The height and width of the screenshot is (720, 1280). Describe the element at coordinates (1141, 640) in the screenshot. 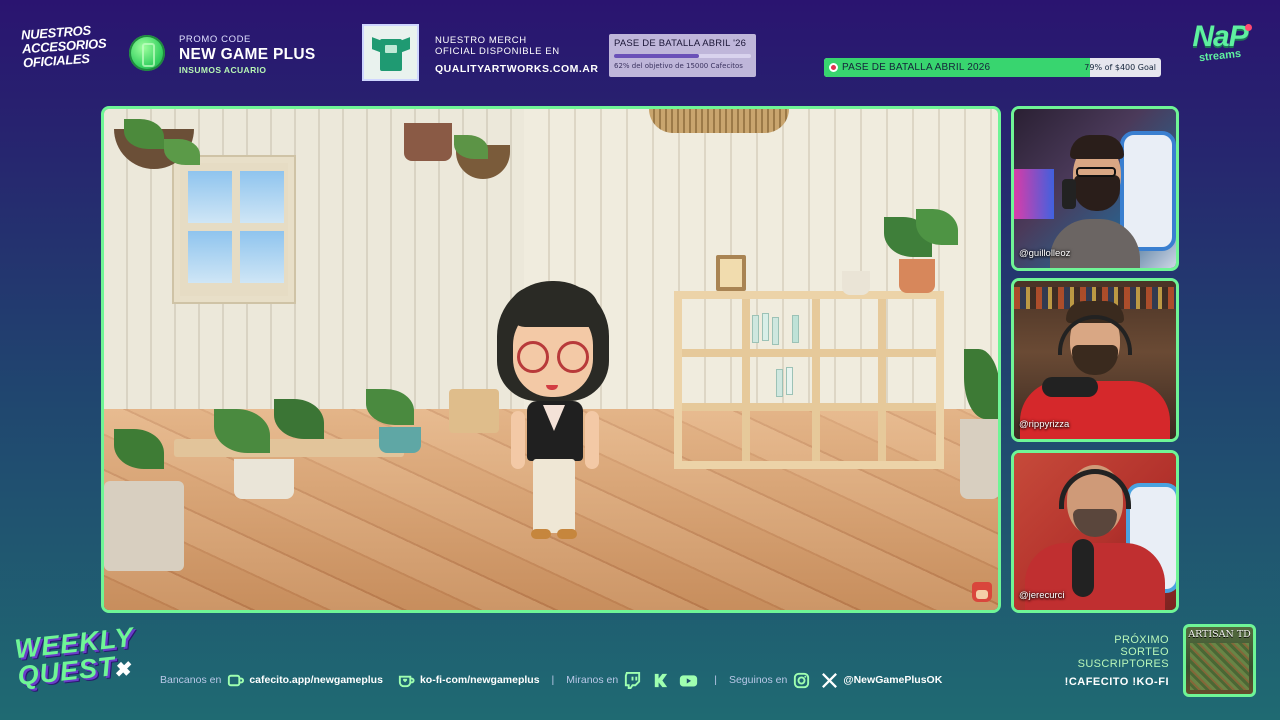

I see `sorteo-line-1: PRÓXIMO` at that location.